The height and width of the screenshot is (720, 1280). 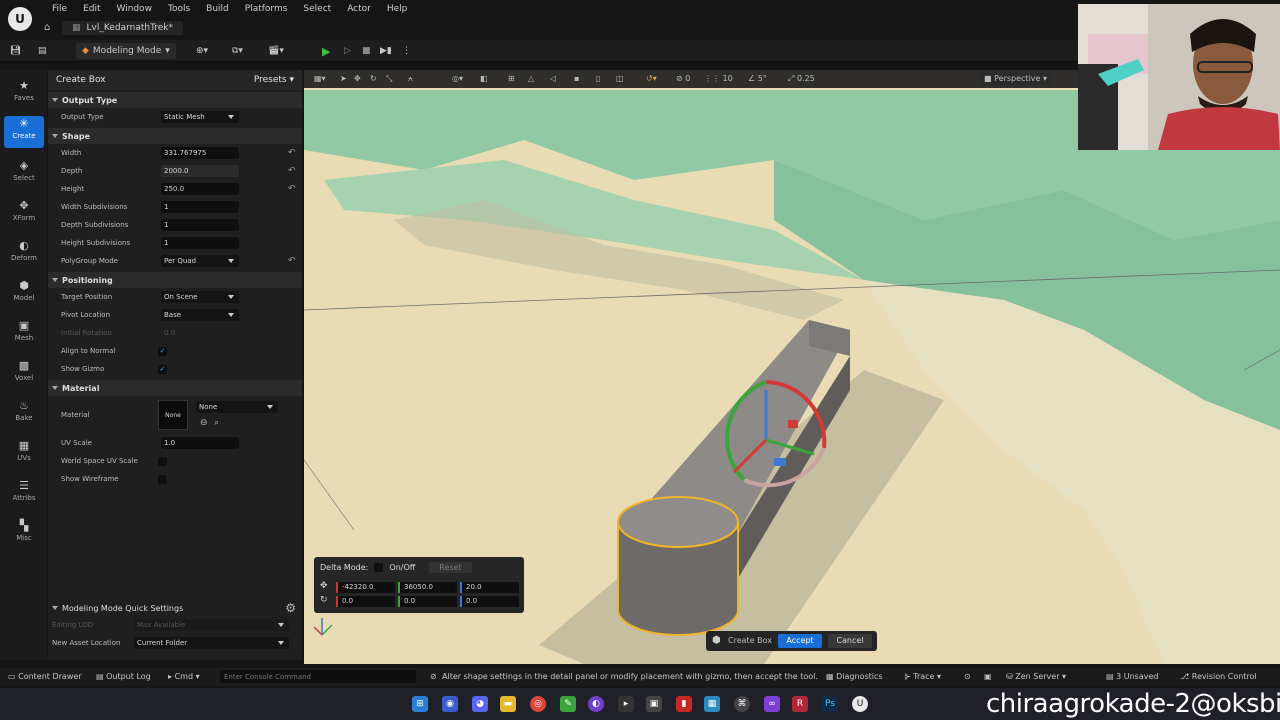 I want to click on browse-icon: ⌕, so click(x=216, y=423).